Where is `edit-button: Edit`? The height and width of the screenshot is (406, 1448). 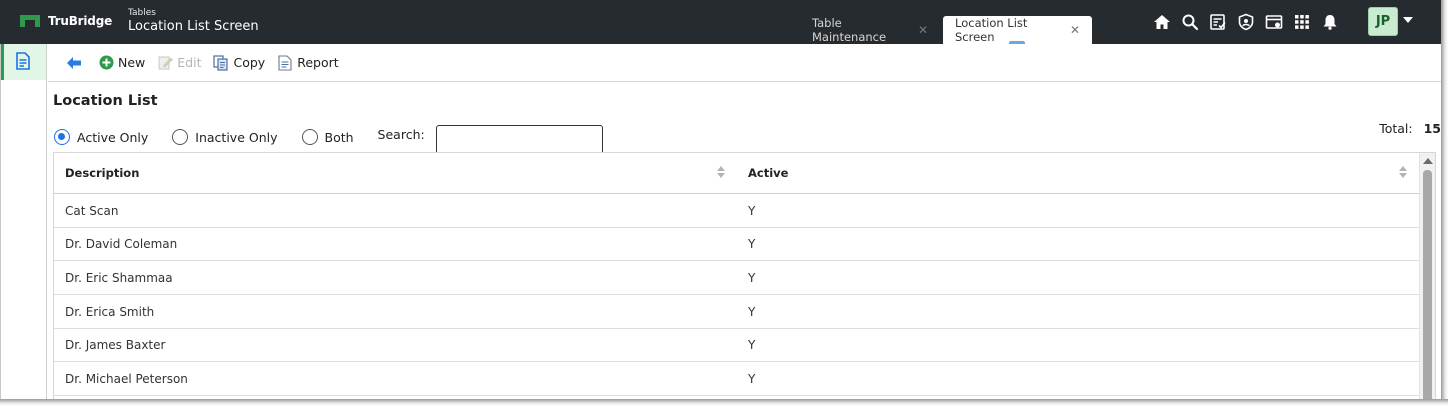 edit-button: Edit is located at coordinates (179, 63).